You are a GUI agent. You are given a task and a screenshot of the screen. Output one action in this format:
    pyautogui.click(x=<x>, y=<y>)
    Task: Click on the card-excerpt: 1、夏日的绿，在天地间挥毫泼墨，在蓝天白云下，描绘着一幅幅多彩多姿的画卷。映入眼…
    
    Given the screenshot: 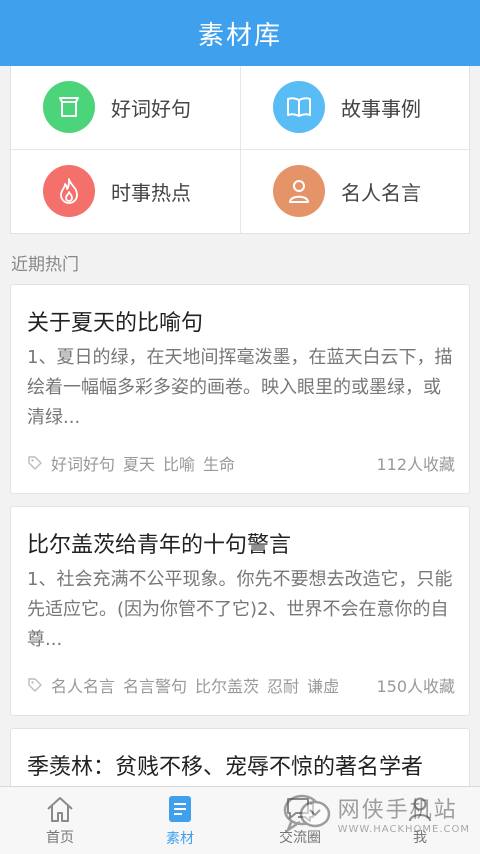 What is the action you would take?
    pyautogui.click(x=240, y=387)
    